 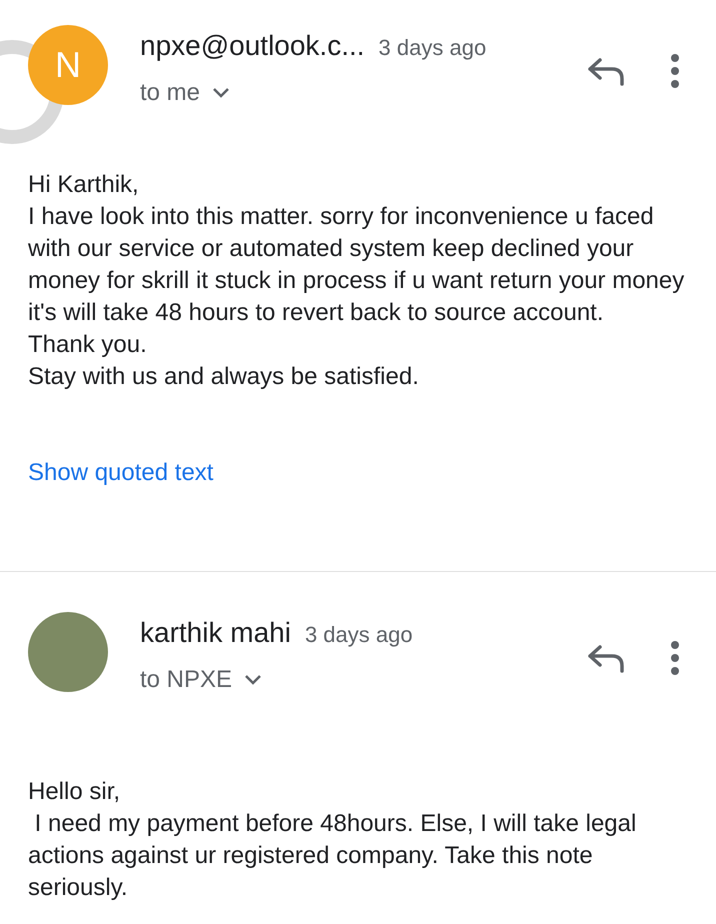 I want to click on recipient-label: to me, so click(x=170, y=93).